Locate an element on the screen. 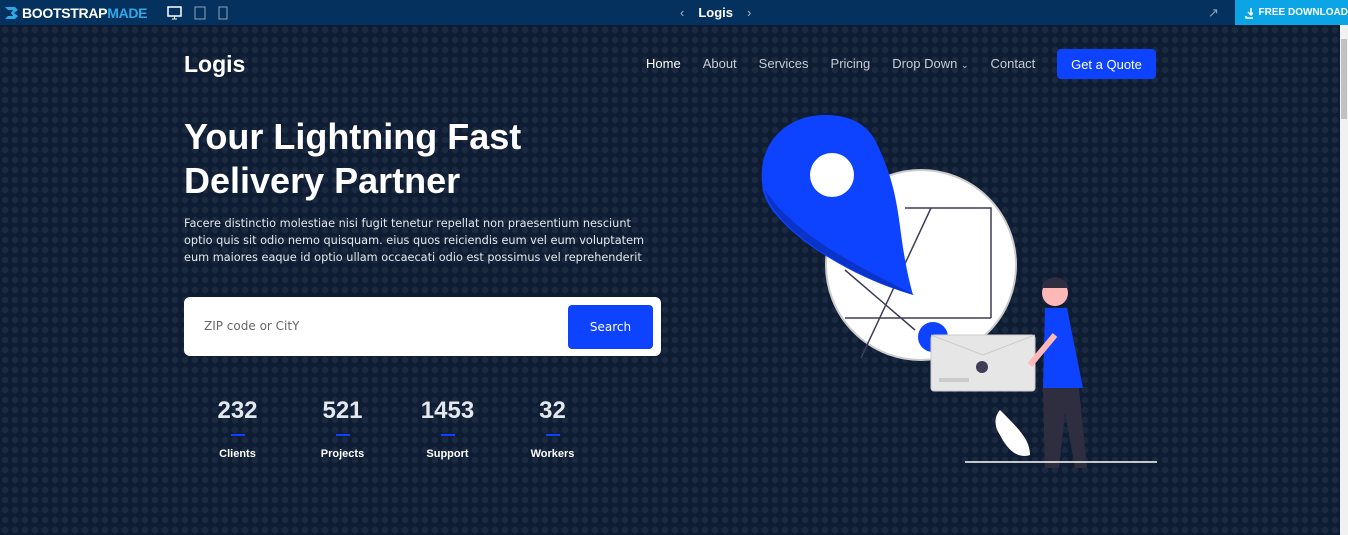 This screenshot has height=535, width=1348. scrollbar-thumb is located at coordinates (1344, 79).